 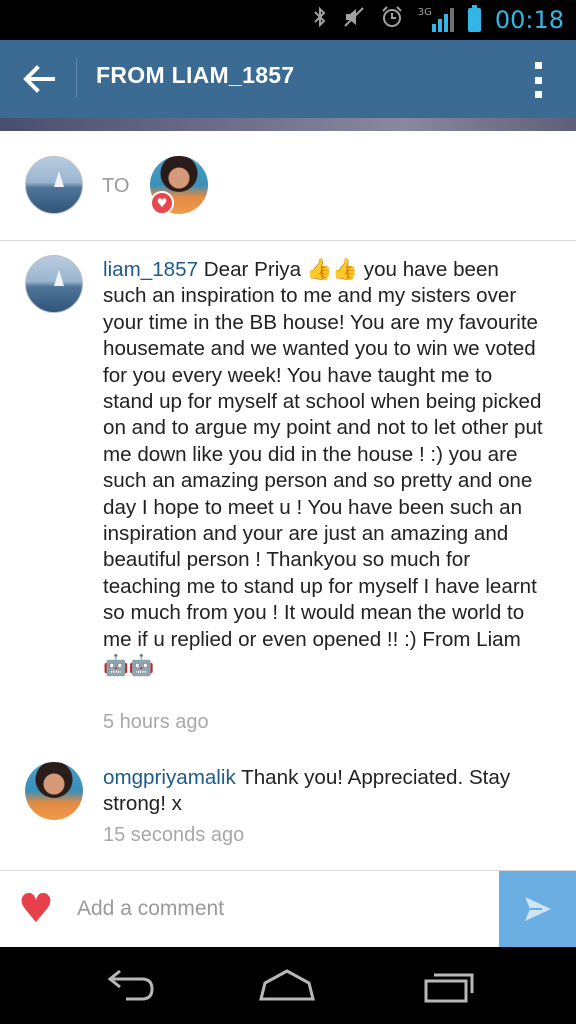 I want to click on battery-icon, so click(x=474, y=18).